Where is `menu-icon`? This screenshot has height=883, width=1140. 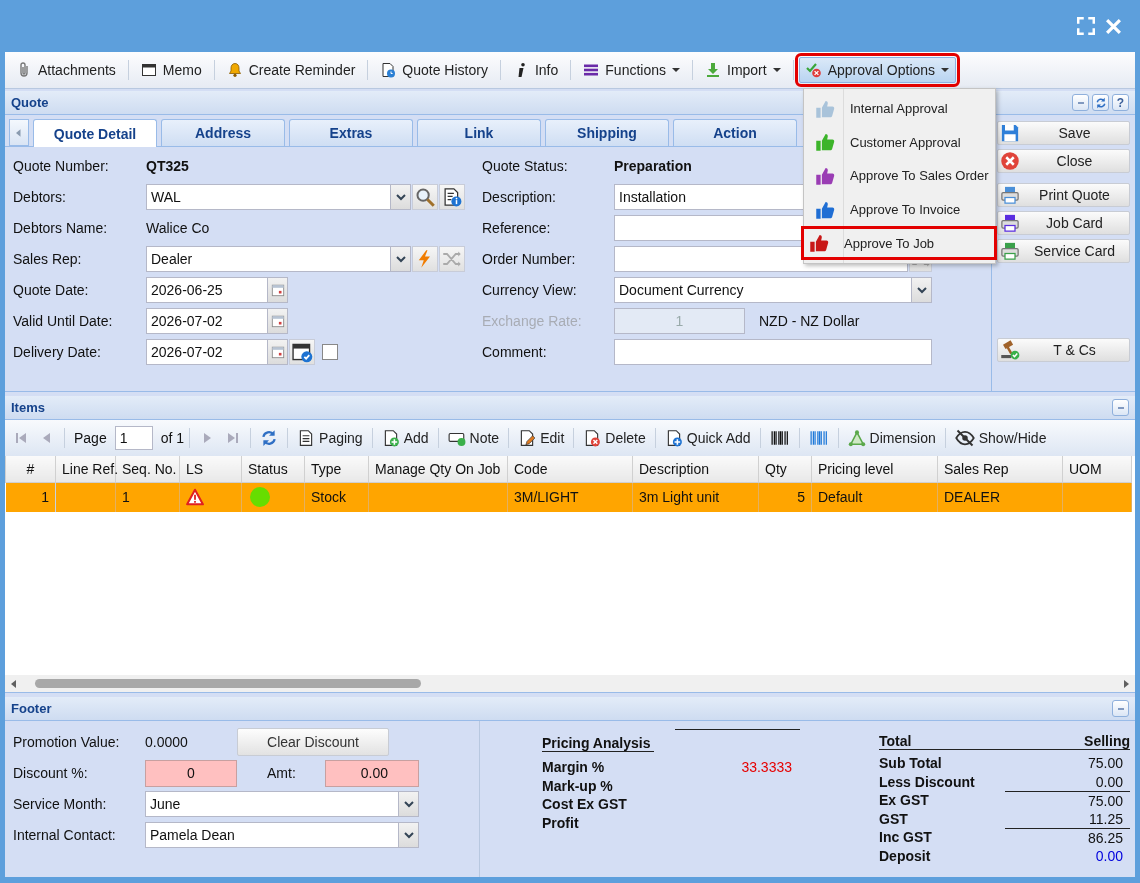
menu-icon is located at coordinates (591, 70).